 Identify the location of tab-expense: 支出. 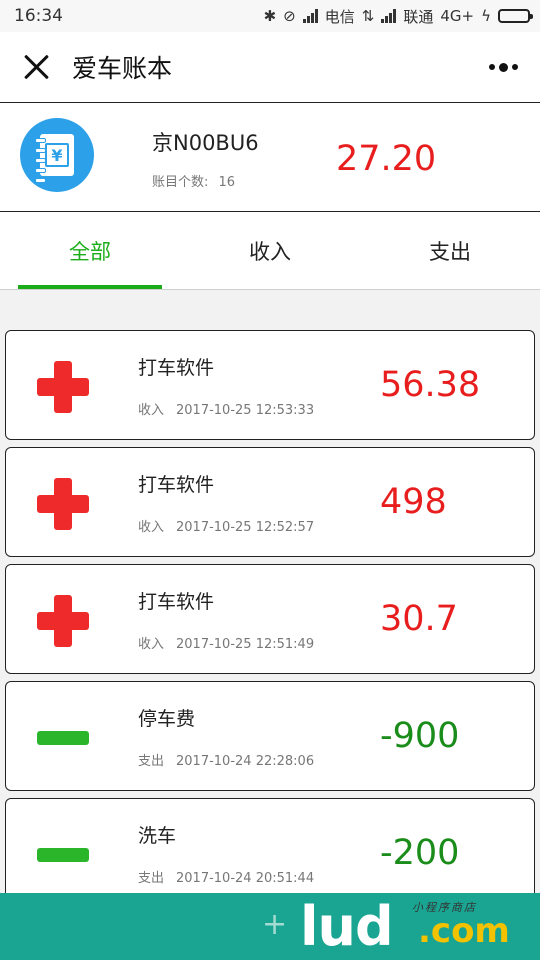
(450, 250).